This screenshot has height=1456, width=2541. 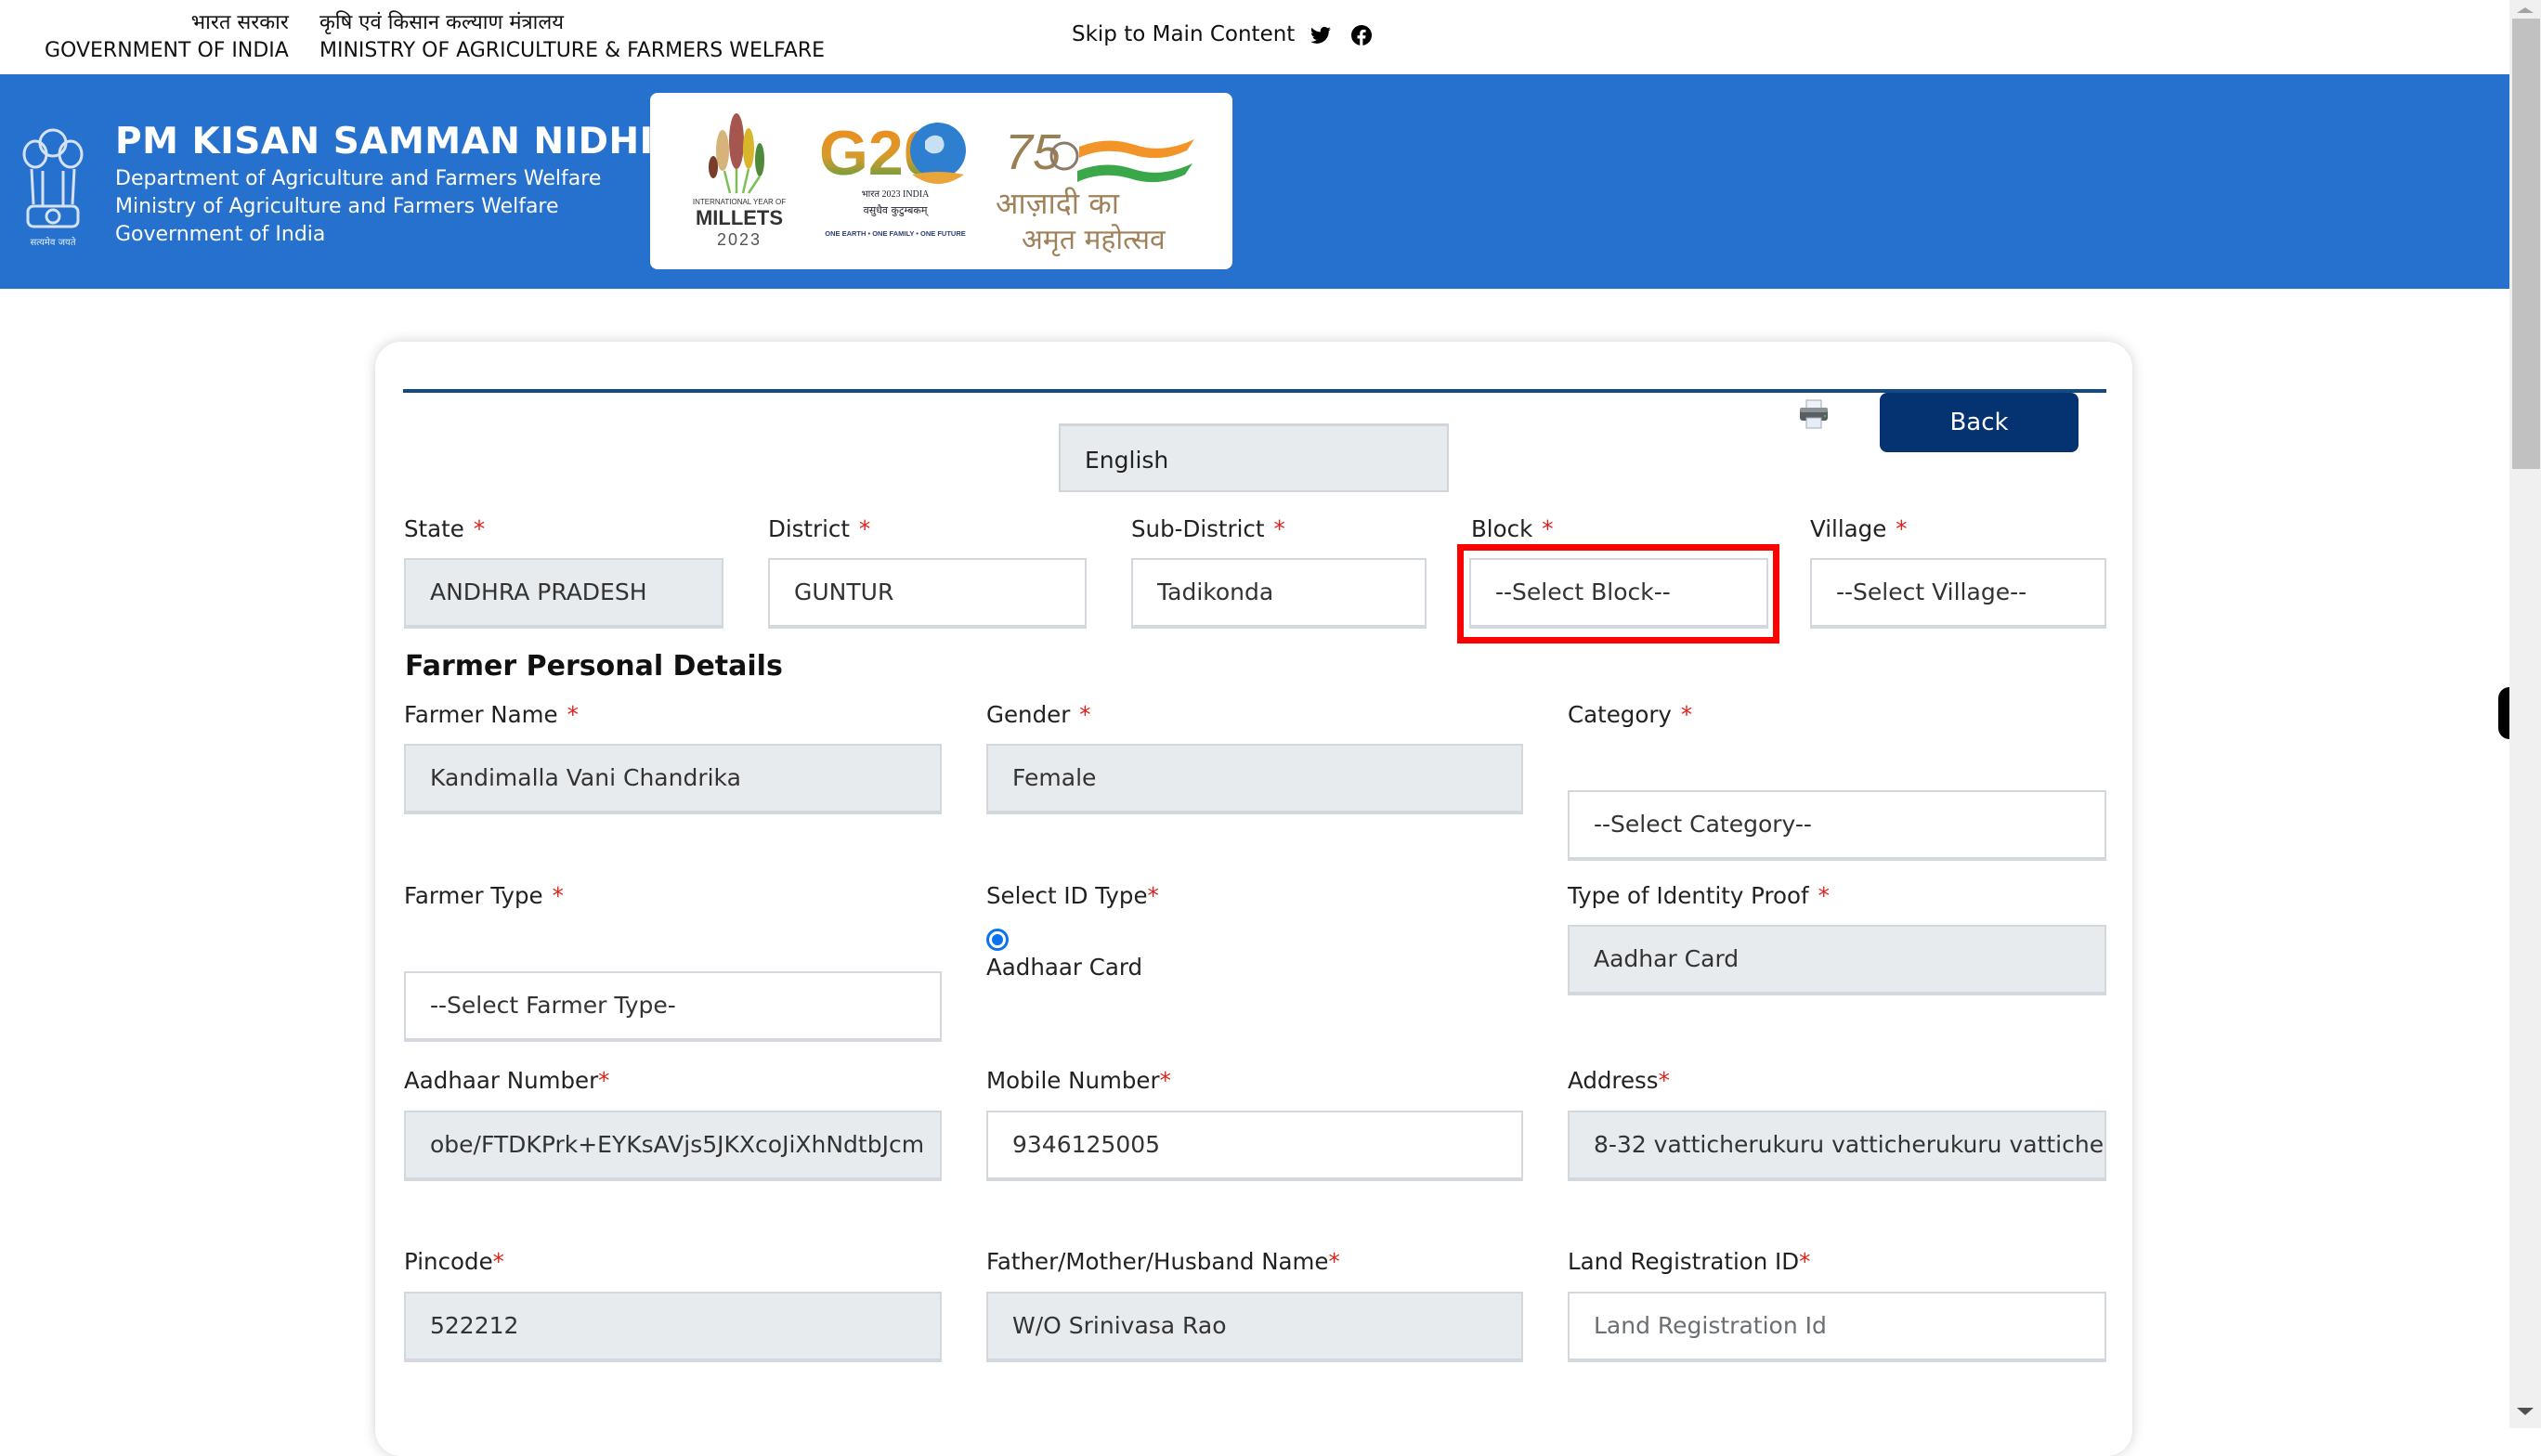 What do you see at coordinates (673, 779) in the screenshot?
I see `farmer-name-field: Kandimalla Vani Chandrika` at bounding box center [673, 779].